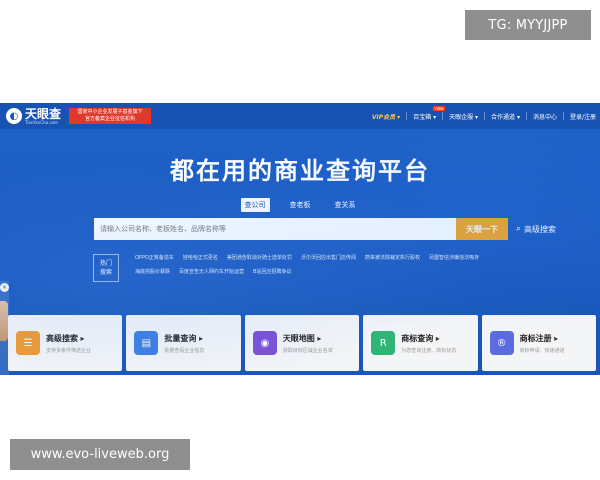 Image resolution: width=600 pixels, height=480 pixels. Describe the element at coordinates (540, 229) in the screenshot. I see `advanced-search-label: 高级搜索` at that location.